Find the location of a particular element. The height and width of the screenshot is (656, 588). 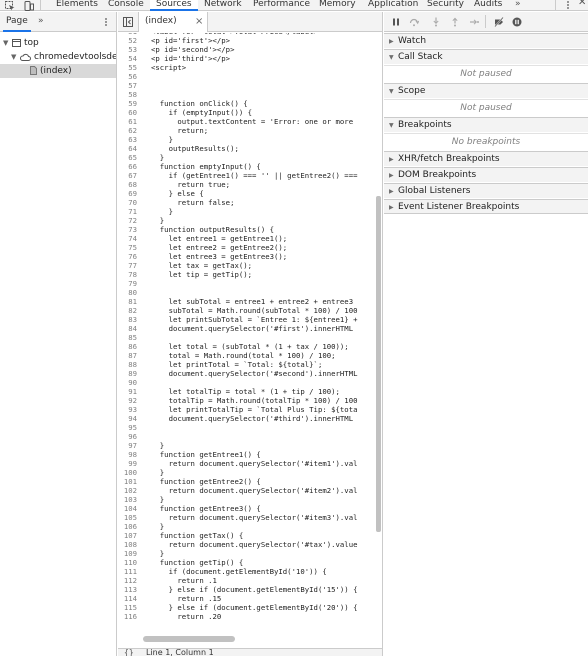

section-event-listener-breakpoints: ▶ Event Listener Breakpoints is located at coordinates (486, 206).